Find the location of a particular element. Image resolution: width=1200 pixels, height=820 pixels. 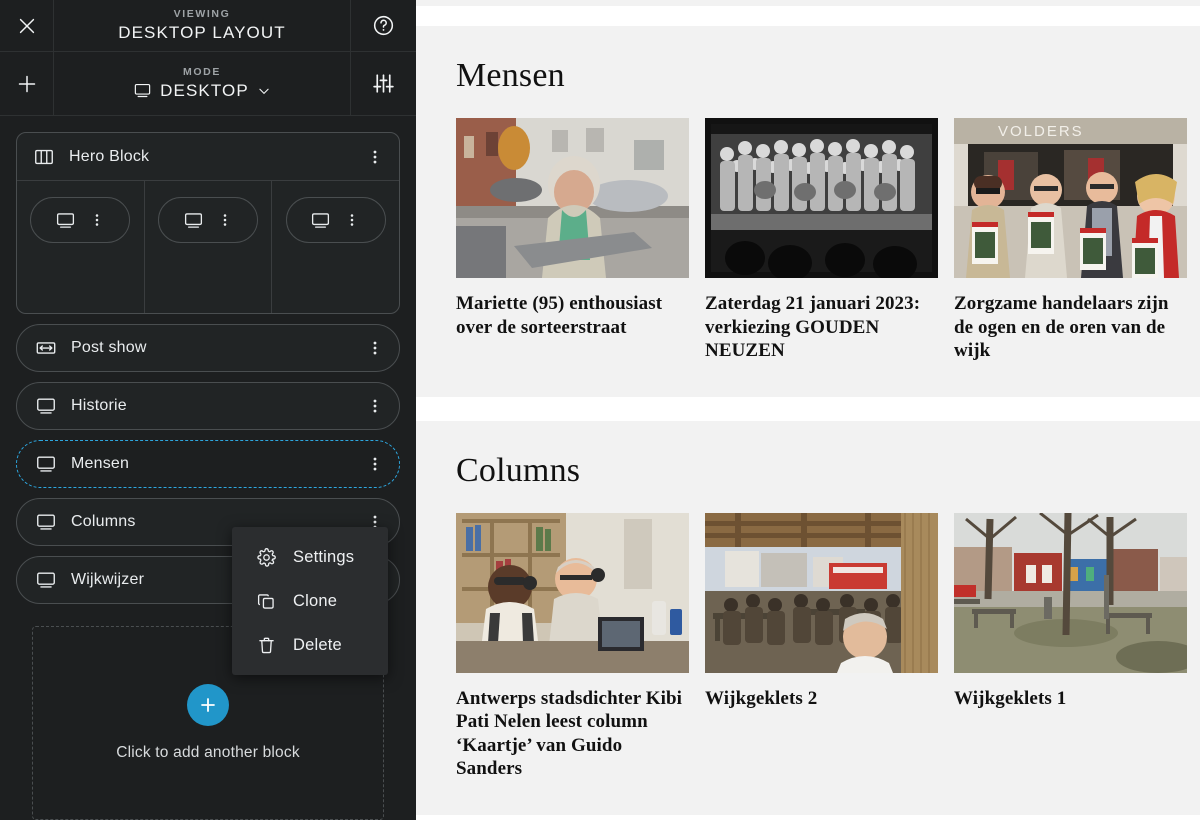

preview-section-gap is located at coordinates (808, 408).